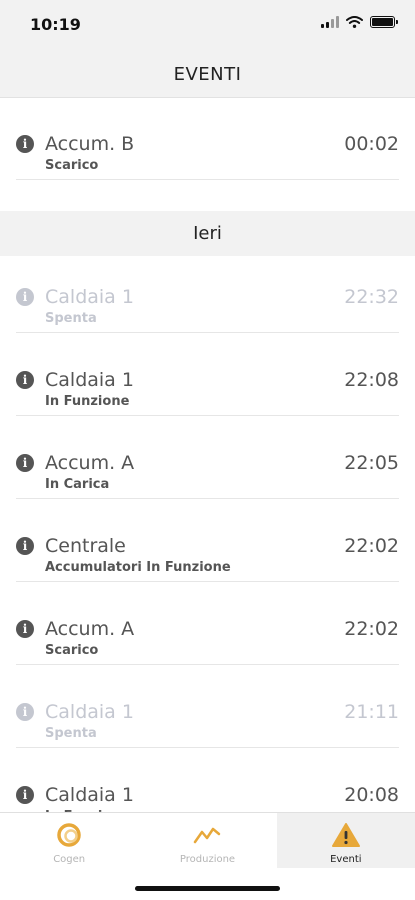  Describe the element at coordinates (207, 707) in the screenshot. I see `event-row: i Caldaia 1 Spenta 21:11` at that location.